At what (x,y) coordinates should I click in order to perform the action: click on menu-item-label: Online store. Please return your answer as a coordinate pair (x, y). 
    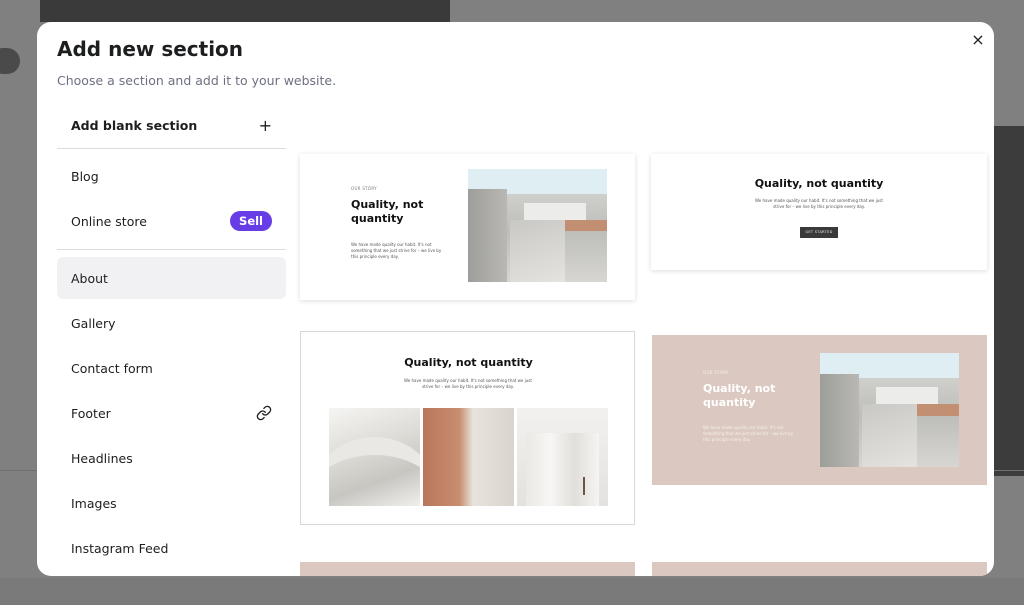
    Looking at the image, I should click on (109, 221).